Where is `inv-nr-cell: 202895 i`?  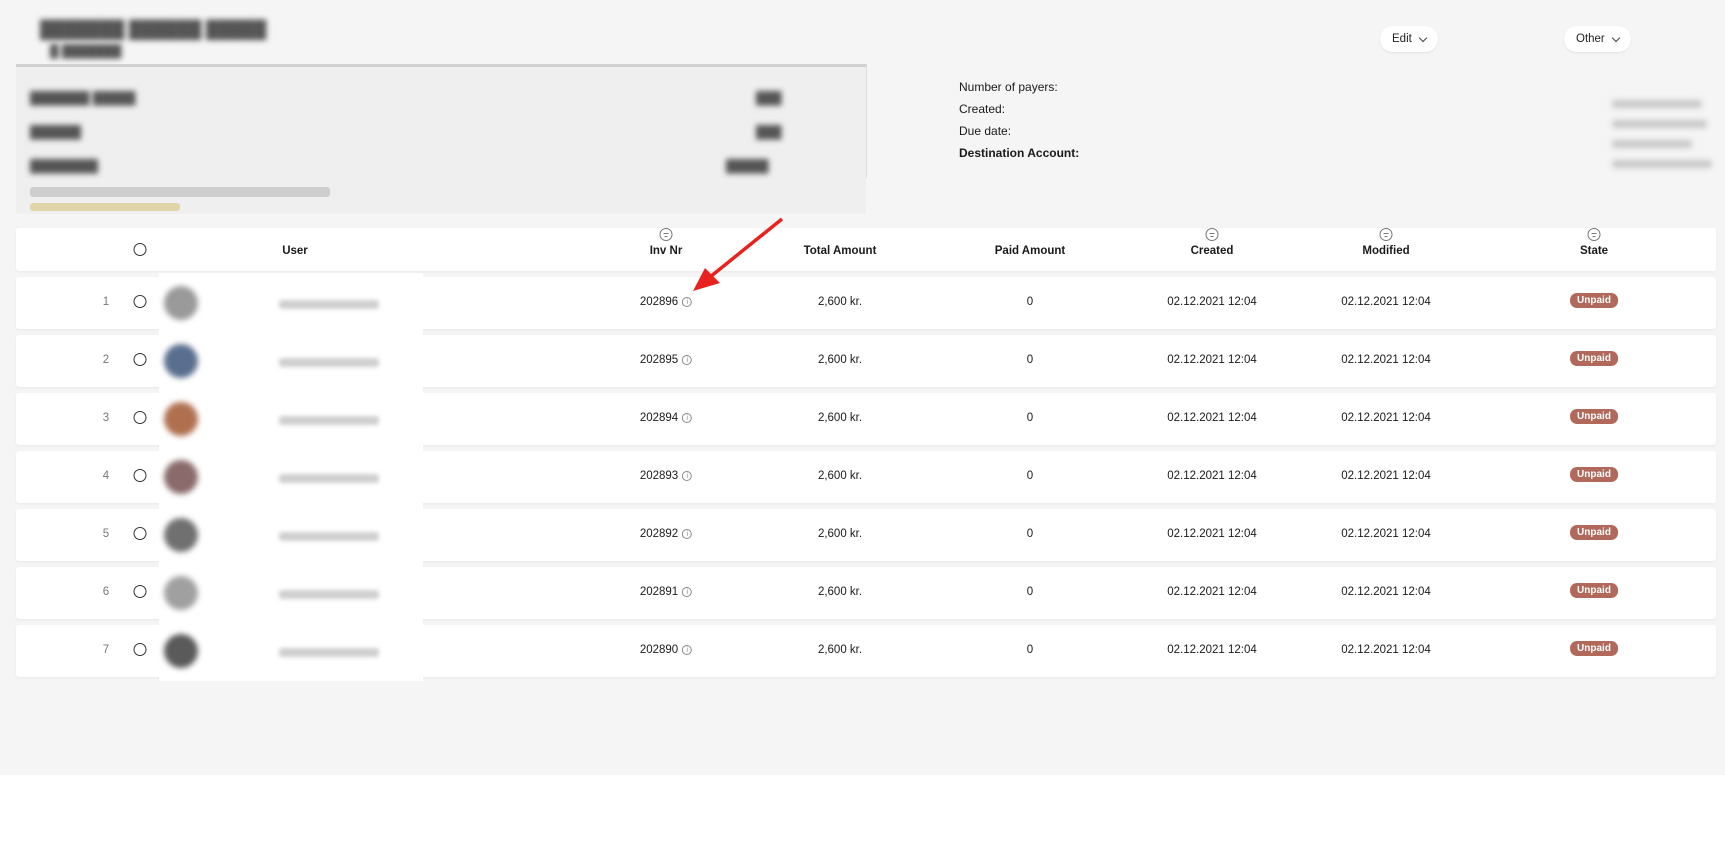
inv-nr-cell: 202895 i is located at coordinates (666, 360).